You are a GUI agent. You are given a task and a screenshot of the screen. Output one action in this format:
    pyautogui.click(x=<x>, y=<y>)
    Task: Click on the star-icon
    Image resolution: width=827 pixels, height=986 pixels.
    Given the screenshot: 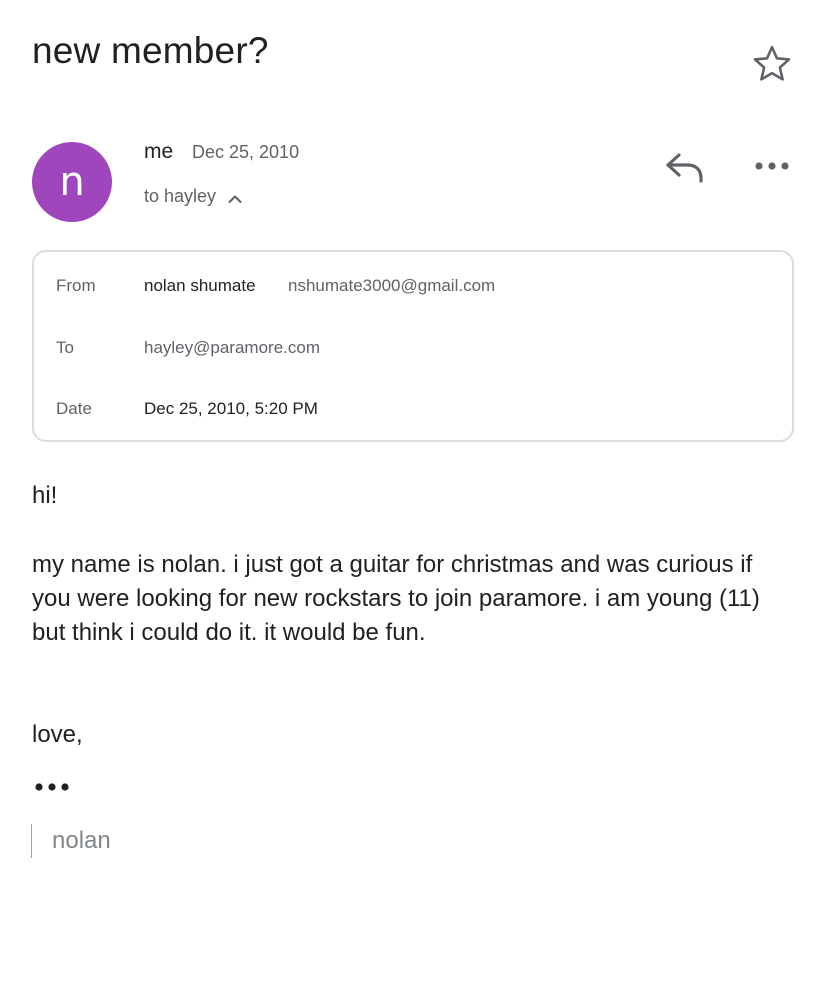 What is the action you would take?
    pyautogui.click(x=772, y=64)
    